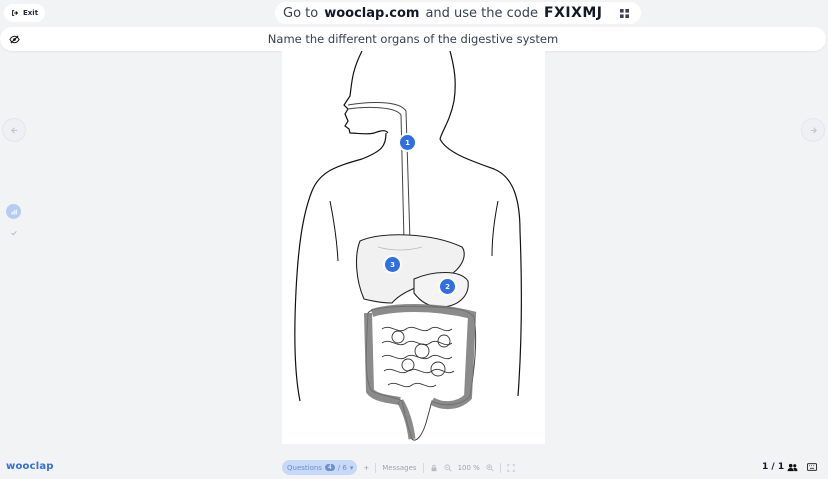  Describe the element at coordinates (468, 467) in the screenshot. I see `zoom-level: 100 %` at that location.